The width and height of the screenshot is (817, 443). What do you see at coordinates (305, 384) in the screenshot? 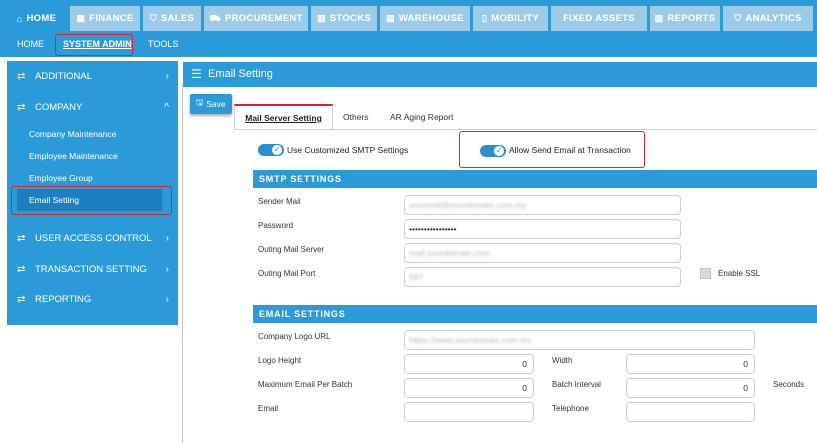
I see `max-email-label: Maximum Email Per Batch` at bounding box center [305, 384].